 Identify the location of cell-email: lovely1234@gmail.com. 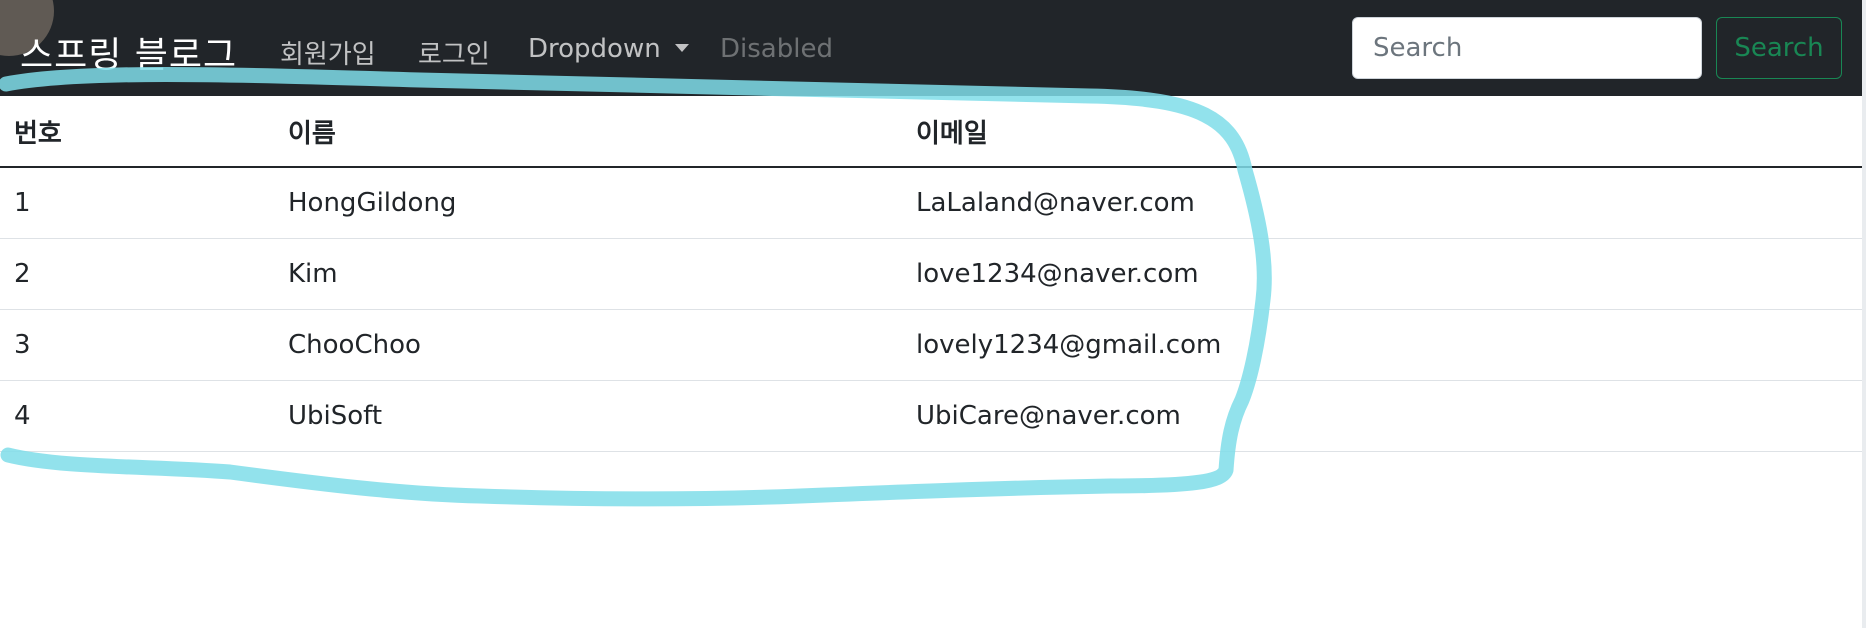
(1382, 345).